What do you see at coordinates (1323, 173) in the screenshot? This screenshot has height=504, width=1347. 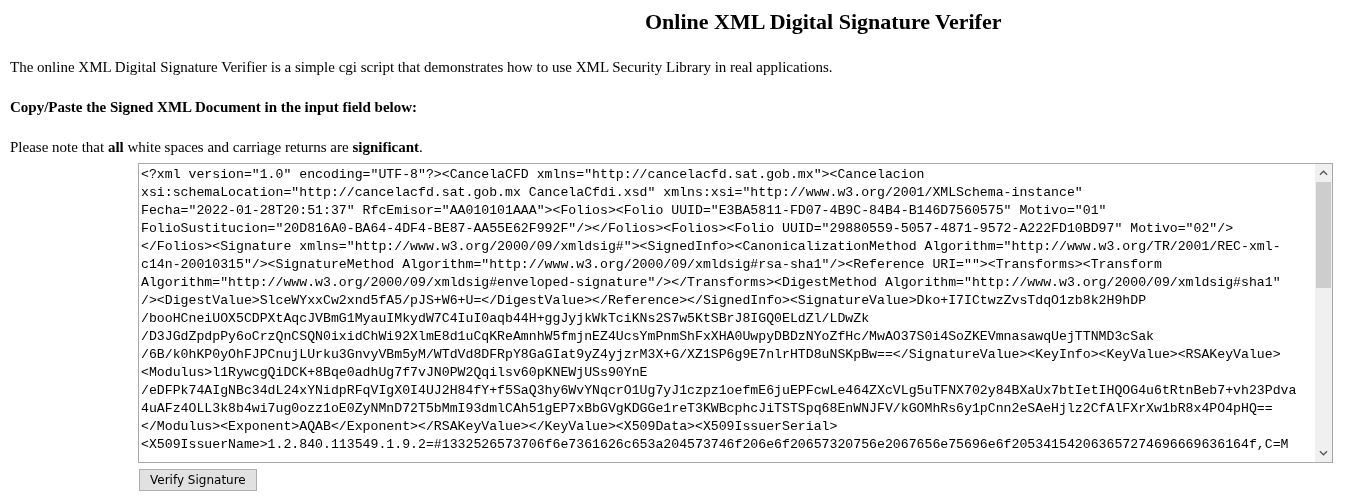 I see `scroll-up-icon` at bounding box center [1323, 173].